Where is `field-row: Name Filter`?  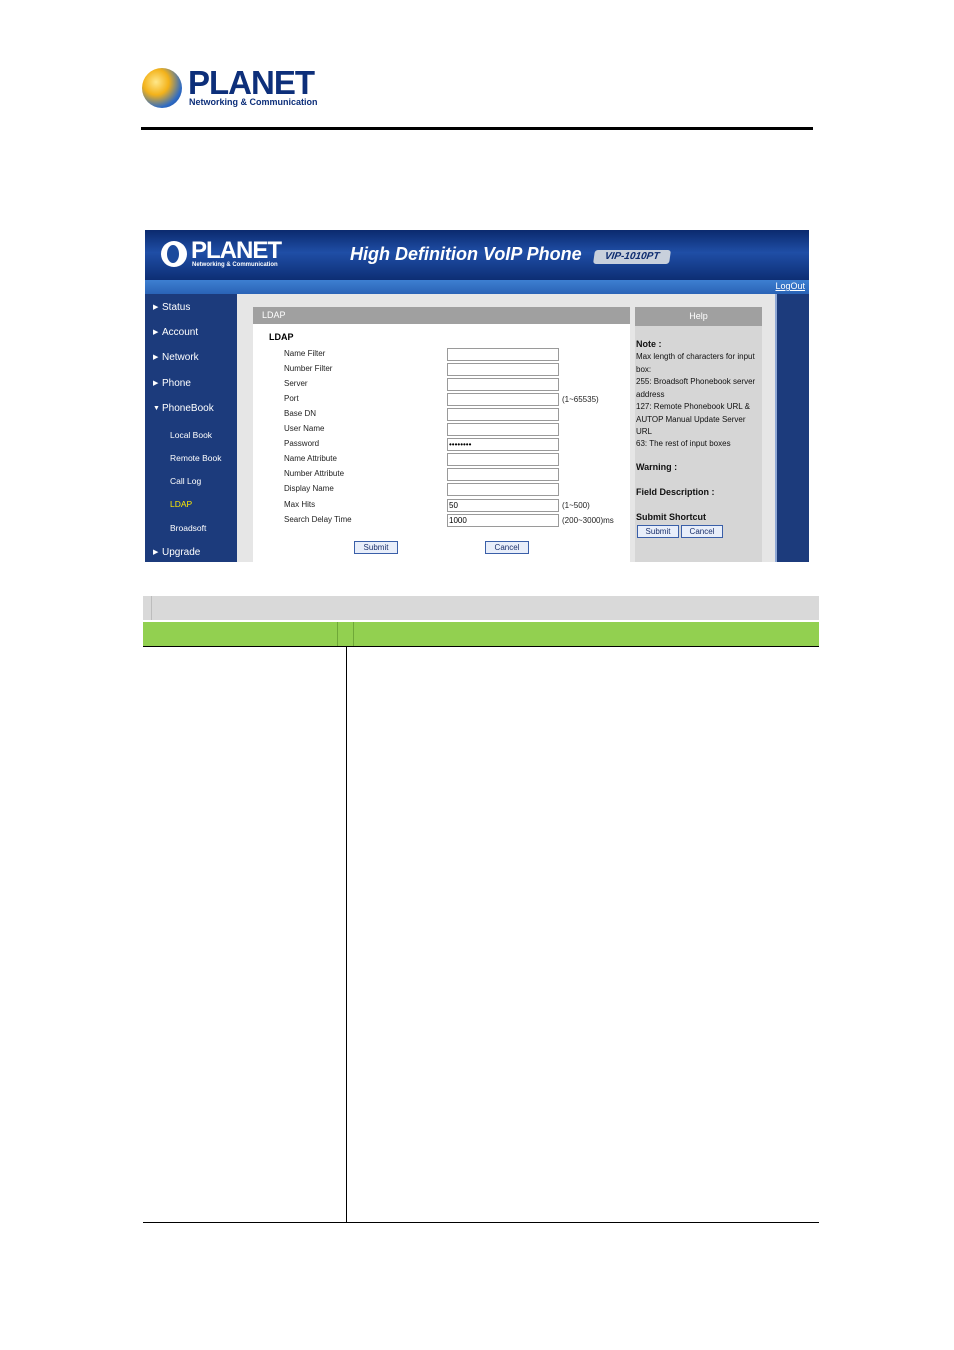
field-row: Name Filter is located at coordinates (457, 354).